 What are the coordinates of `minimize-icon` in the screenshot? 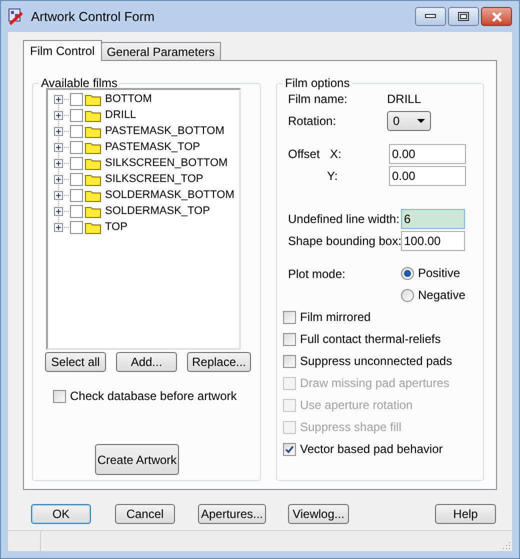 It's located at (430, 16).